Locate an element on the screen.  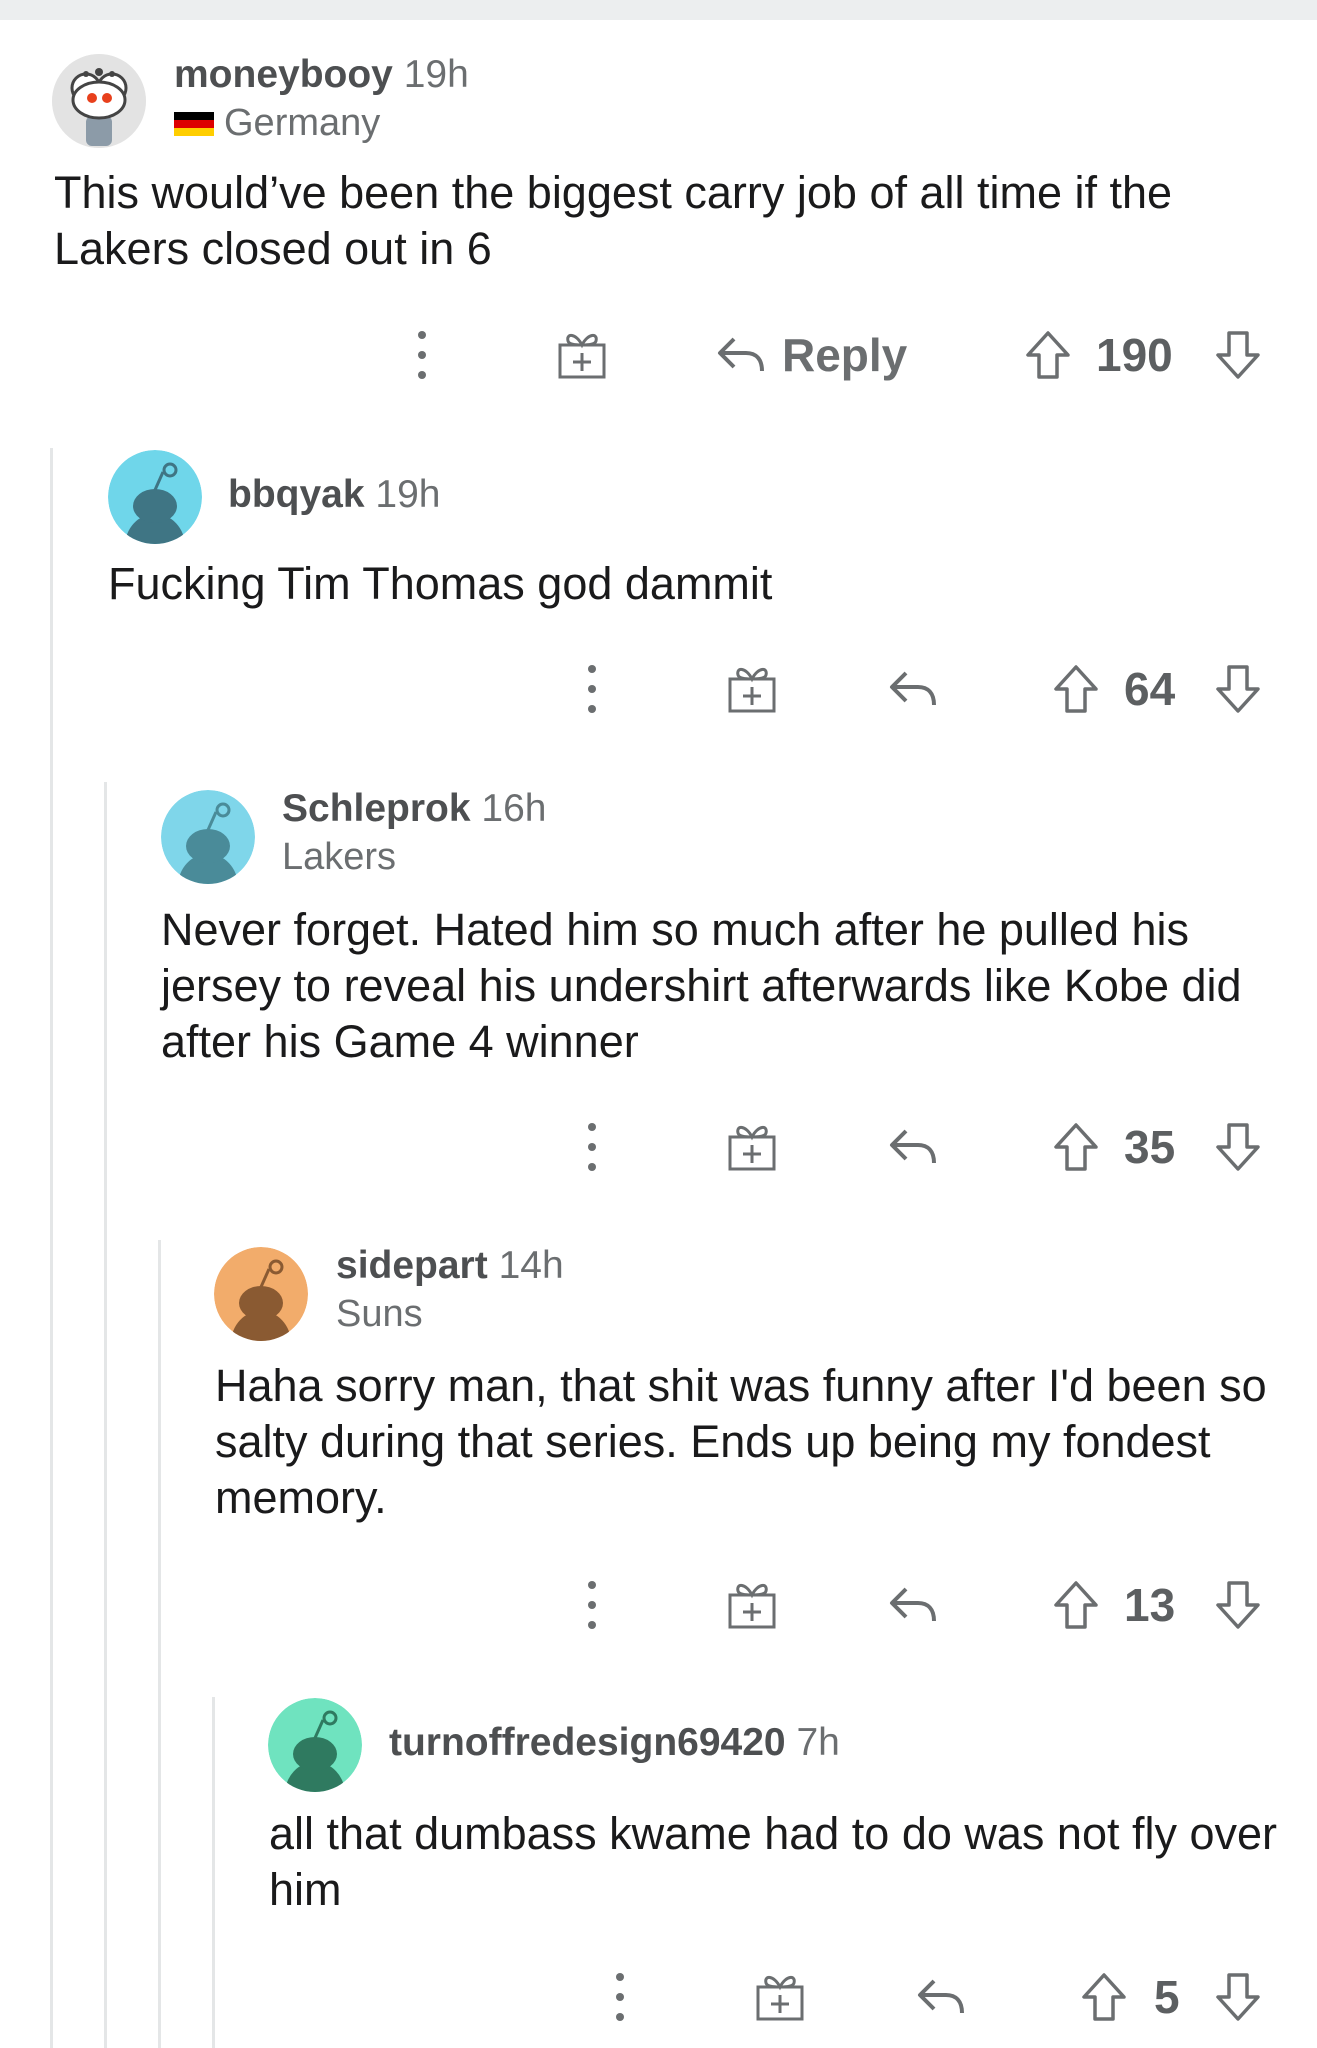
flair-text: Suns is located at coordinates (379, 1313).